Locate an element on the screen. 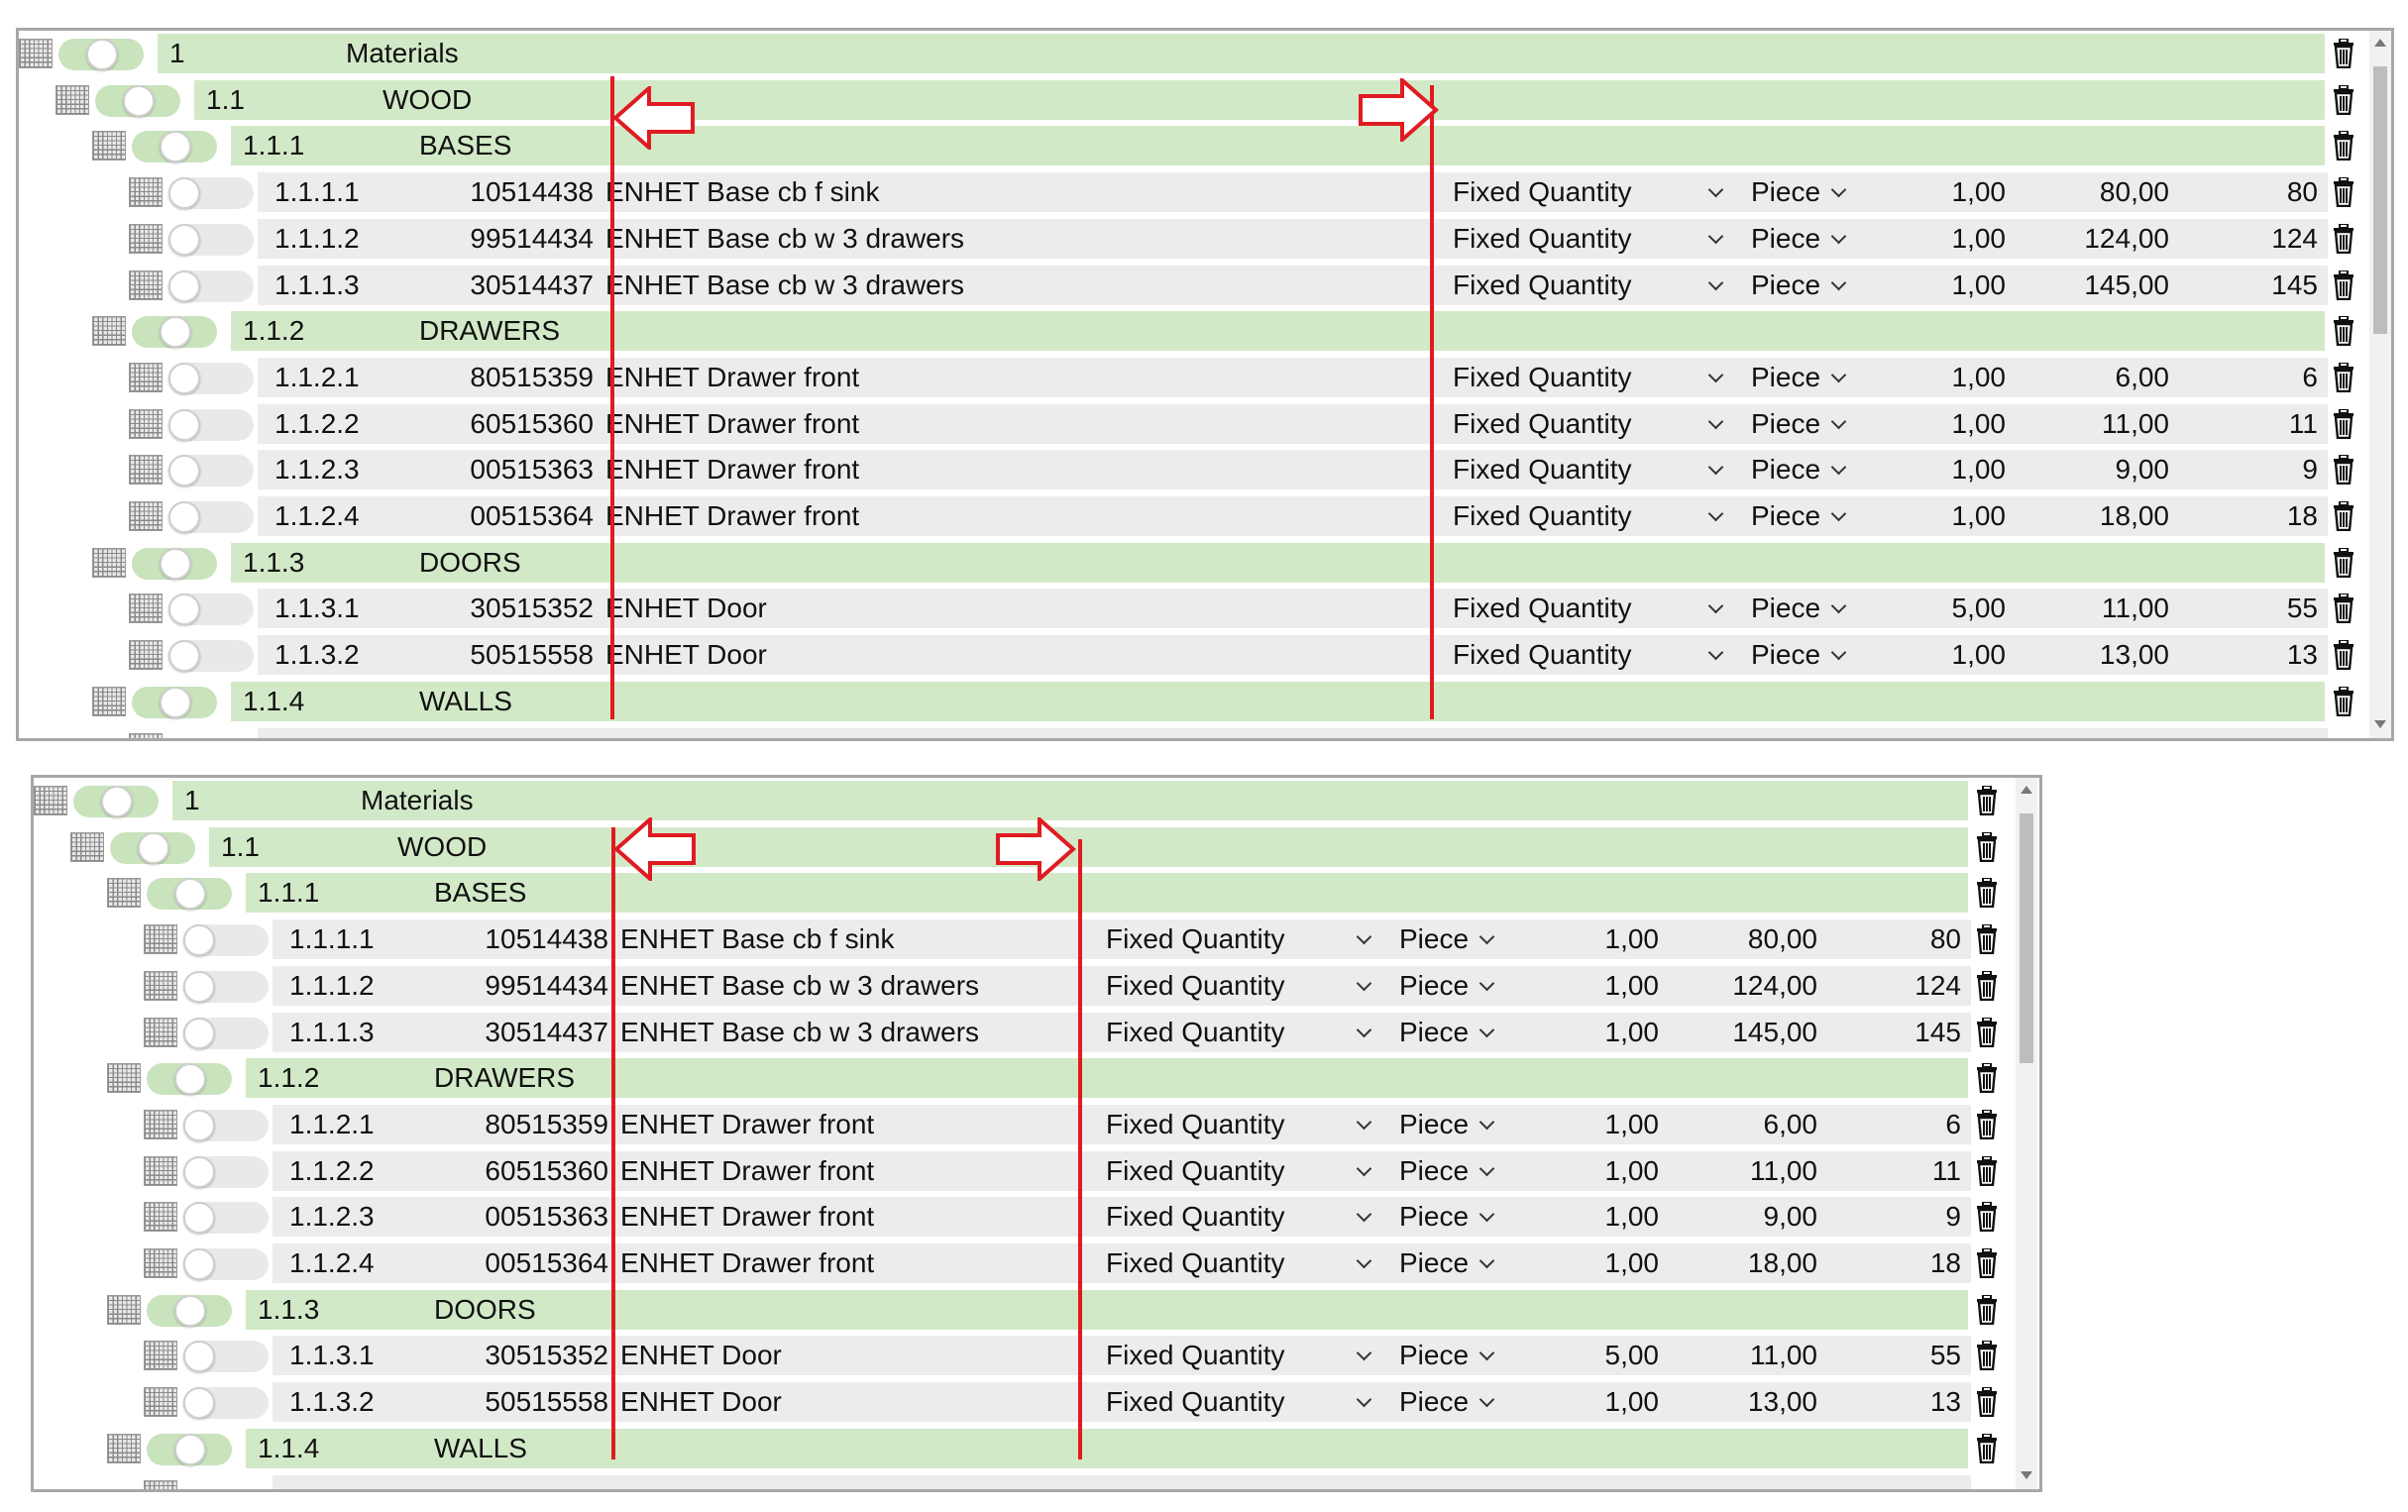 The width and height of the screenshot is (2408, 1512). scroll-down-arrow is located at coordinates (2380, 724).